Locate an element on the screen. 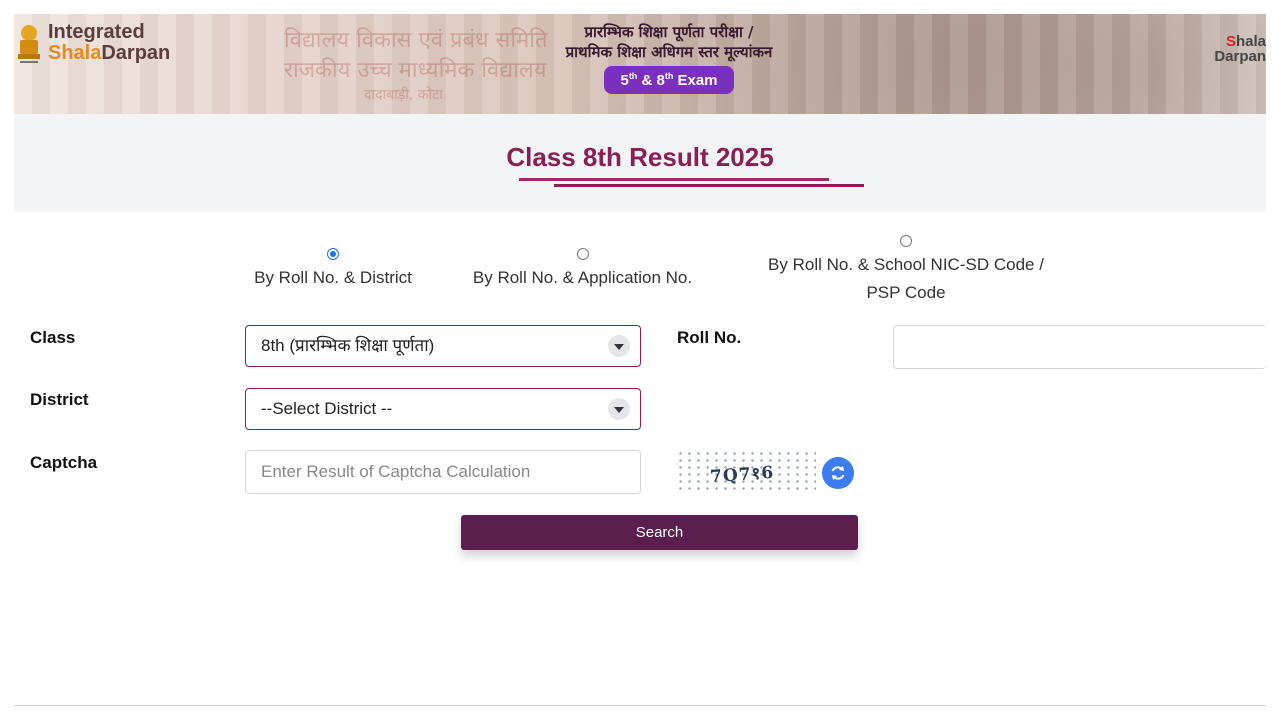  shaladarpan-logo-right: Shala Darpan is located at coordinates (1240, 49).